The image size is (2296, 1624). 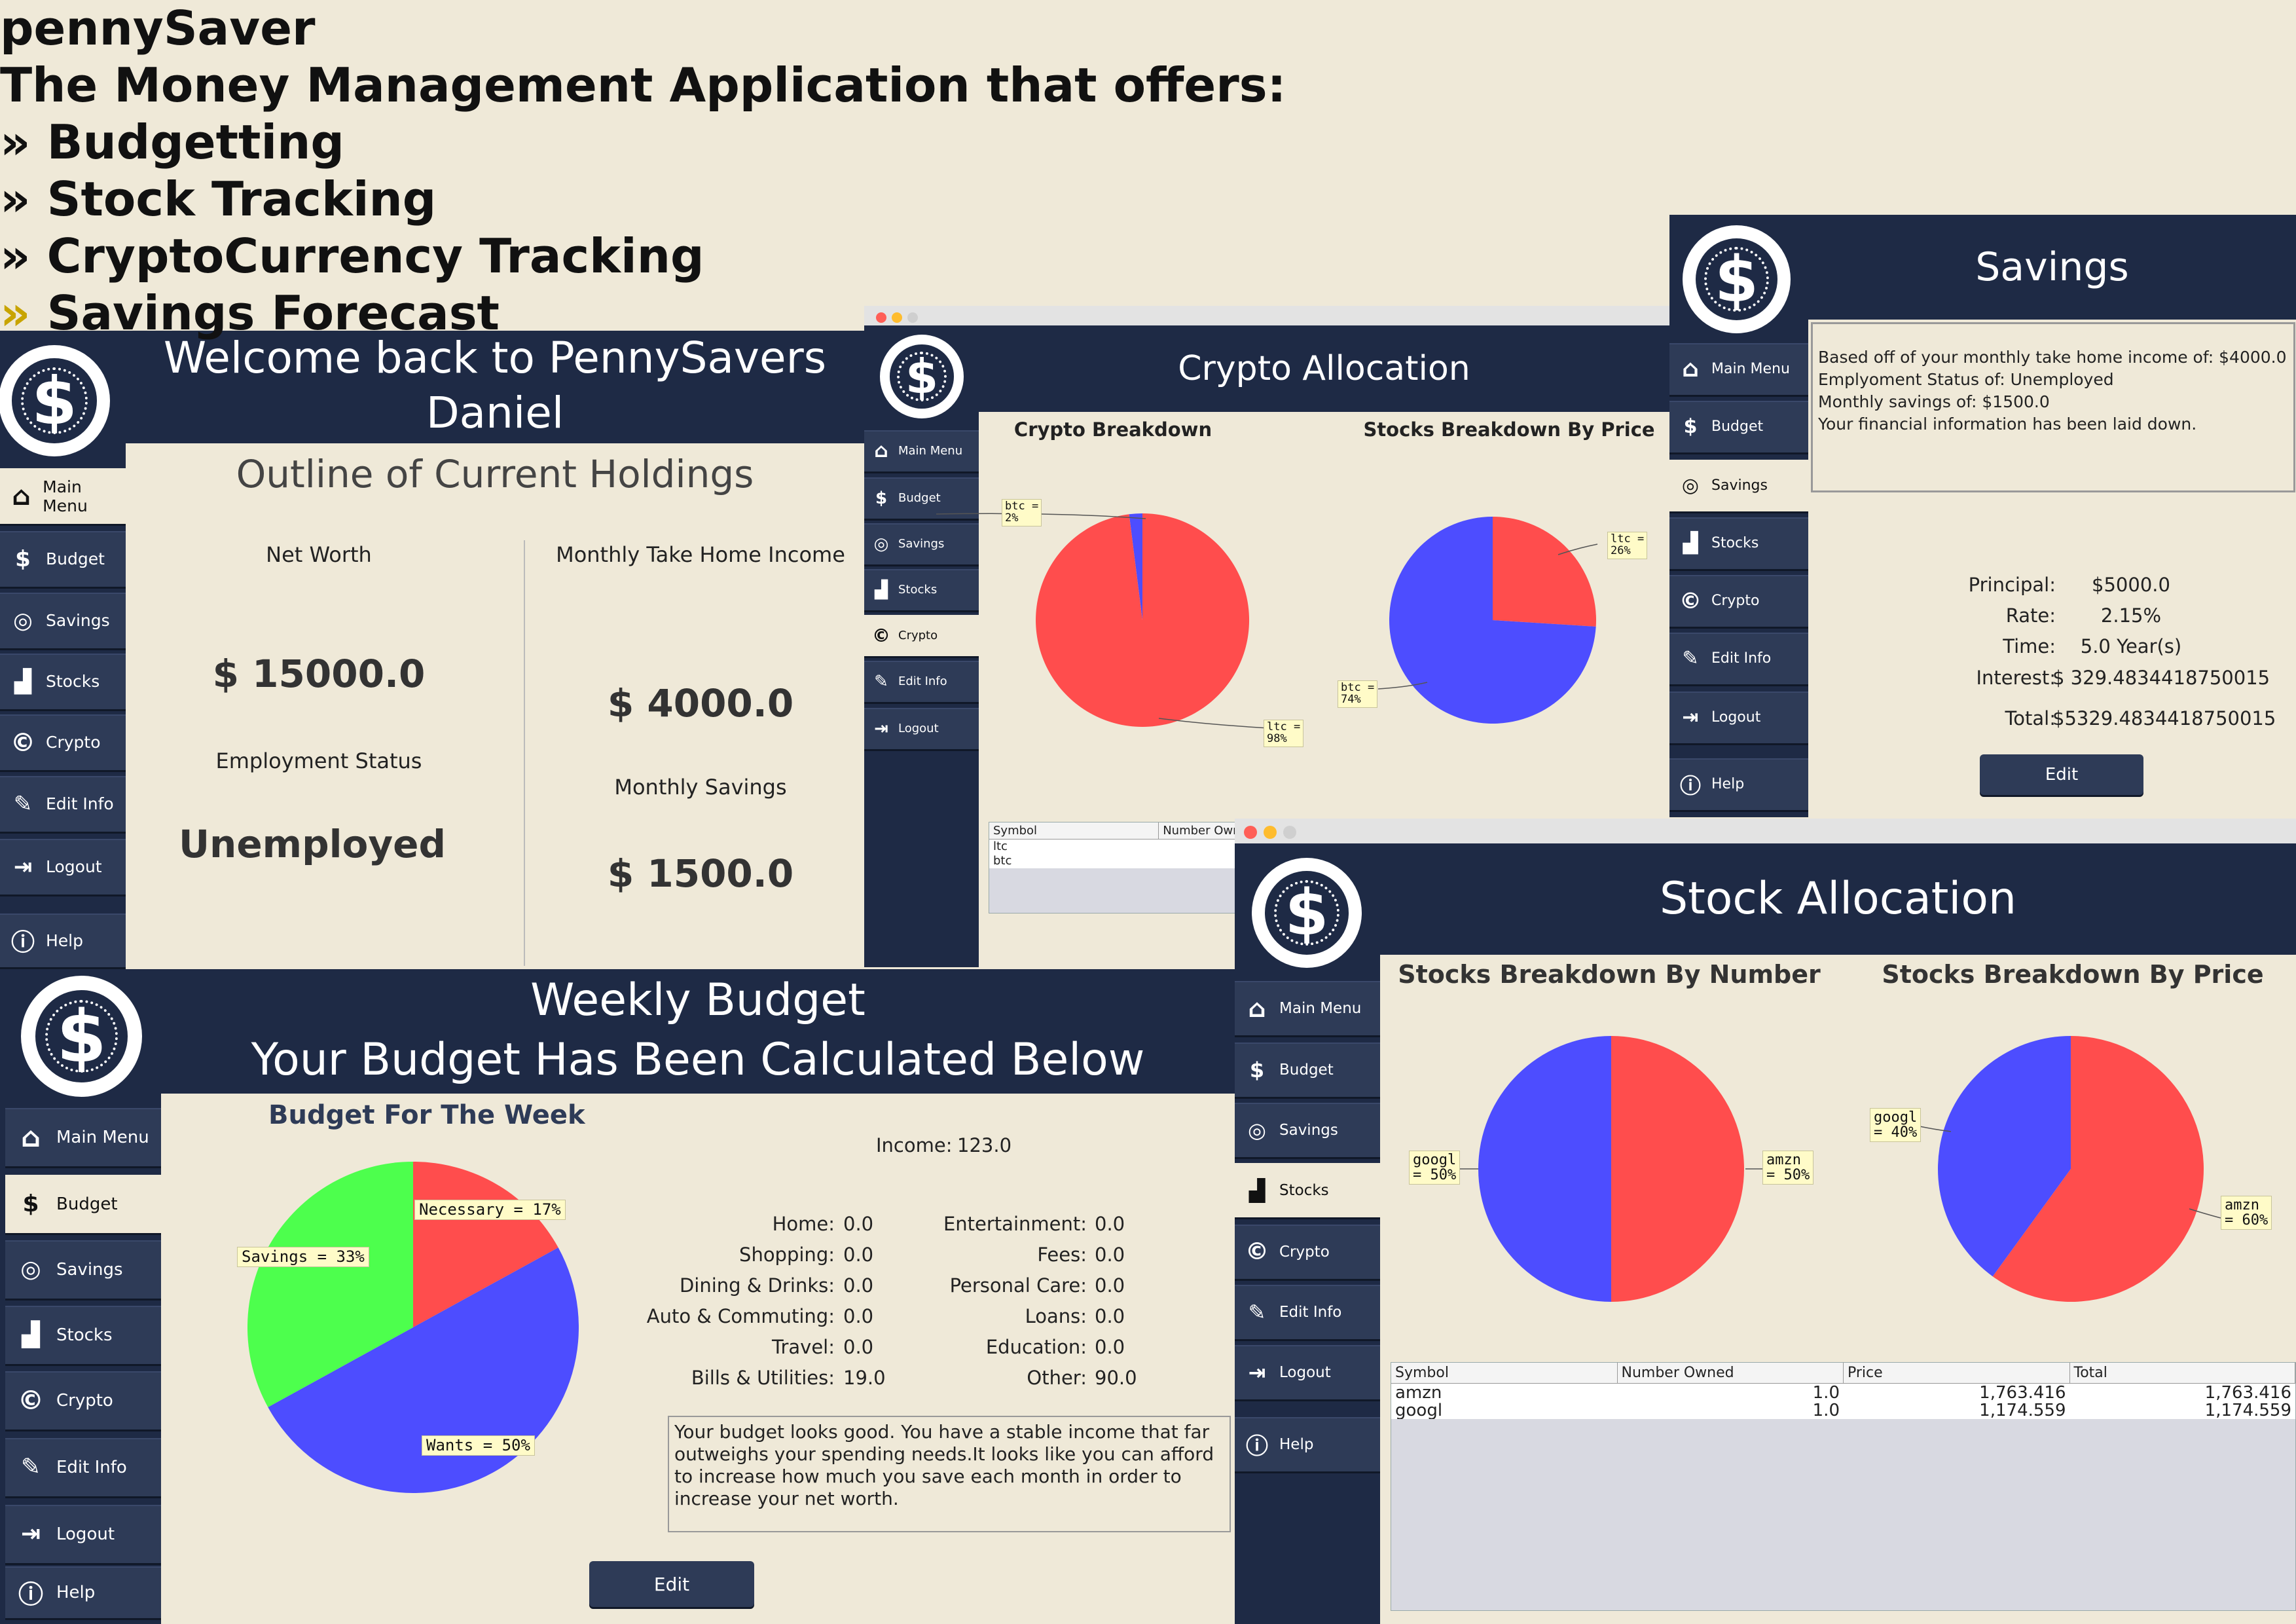 I want to click on crypto-breakdown-pie, so click(x=1143, y=620).